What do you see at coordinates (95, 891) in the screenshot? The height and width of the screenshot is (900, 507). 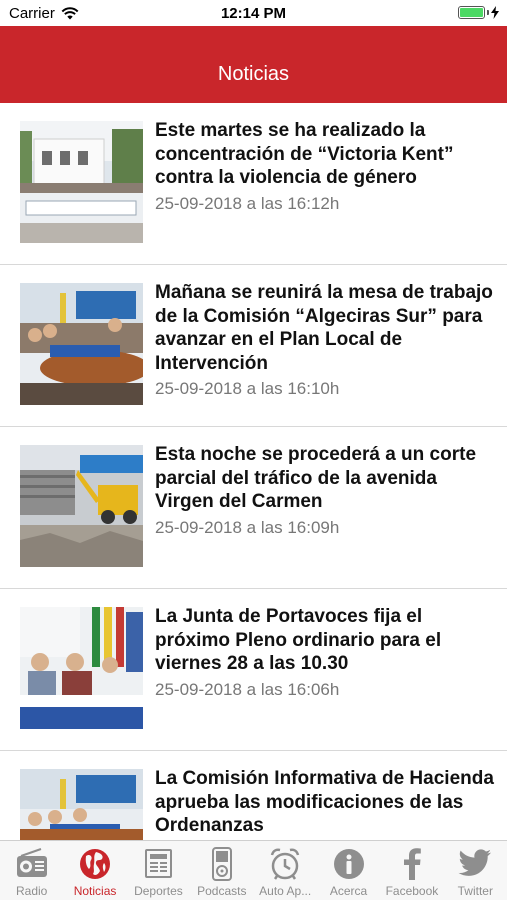 I see `tab-label: Noticias` at bounding box center [95, 891].